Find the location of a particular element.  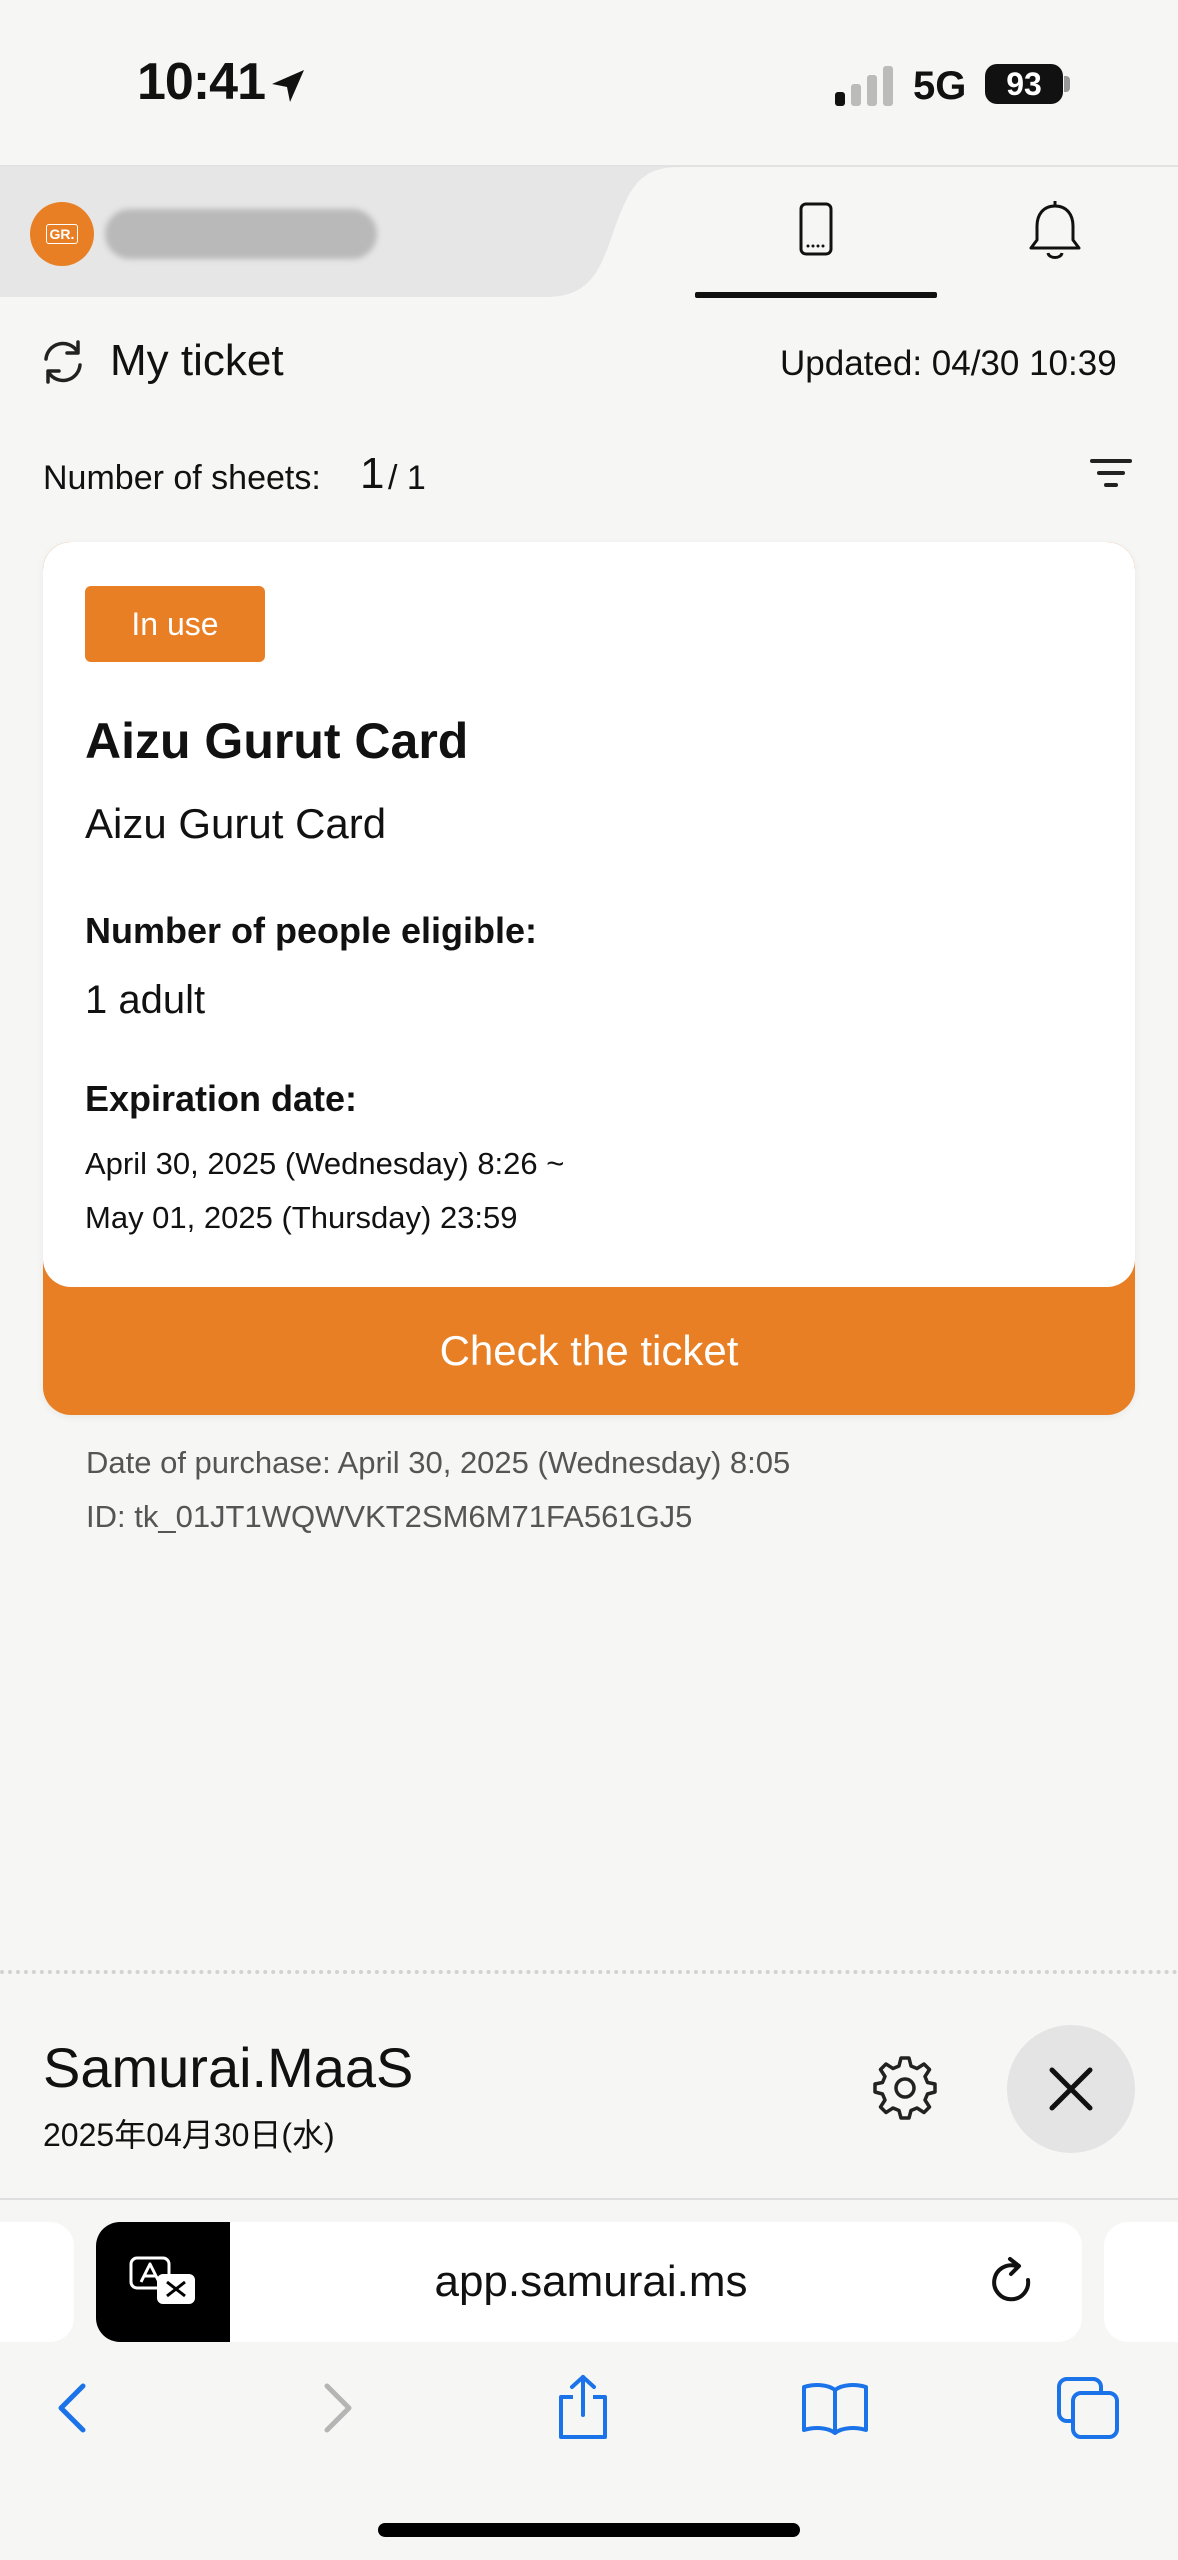

filter-icon is located at coordinates (1111, 475).